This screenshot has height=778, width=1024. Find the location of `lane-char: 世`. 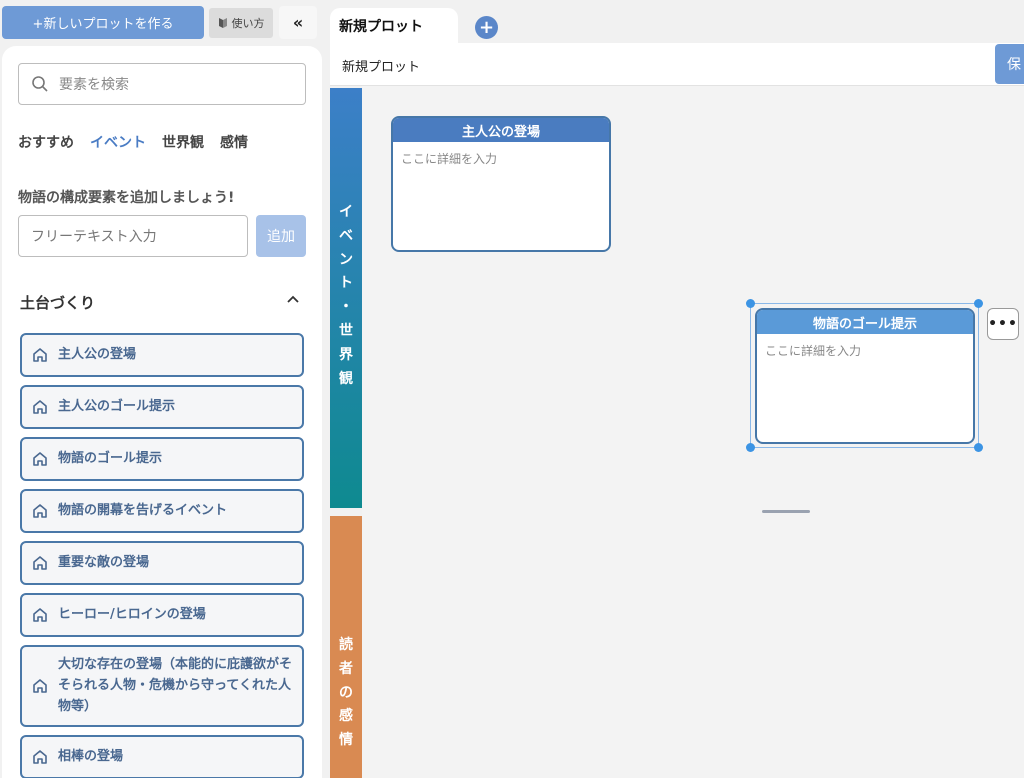

lane-char: 世 is located at coordinates (346, 330).